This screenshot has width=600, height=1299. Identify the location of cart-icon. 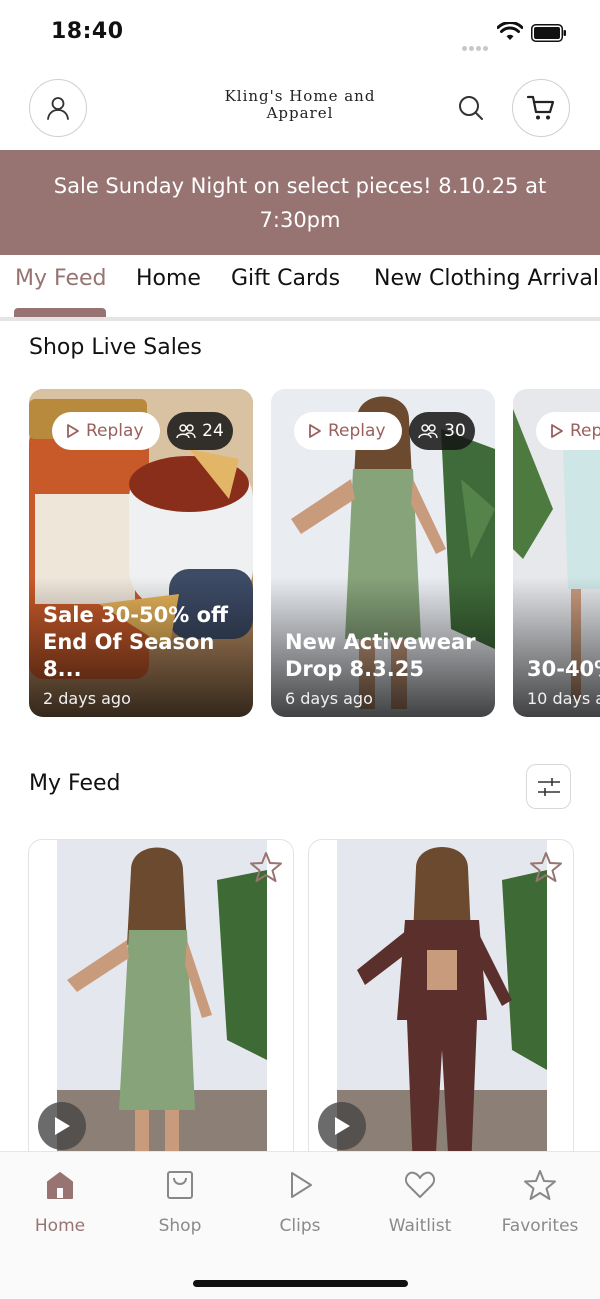
(540, 107).